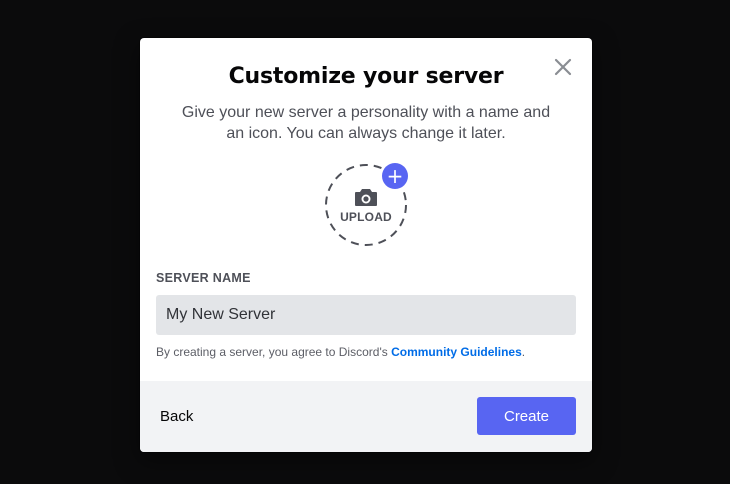  Describe the element at coordinates (203, 278) in the screenshot. I see `server-name-label: SERVER NAME` at that location.